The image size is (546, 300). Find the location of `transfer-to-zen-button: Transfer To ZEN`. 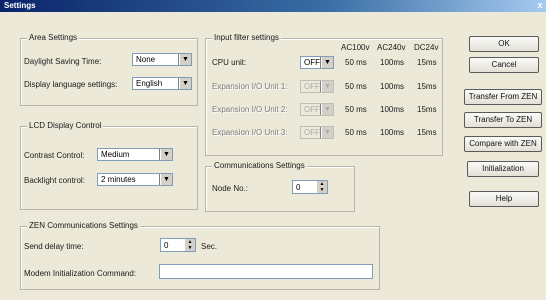

transfer-to-zen-button: Transfer To ZEN is located at coordinates (503, 120).